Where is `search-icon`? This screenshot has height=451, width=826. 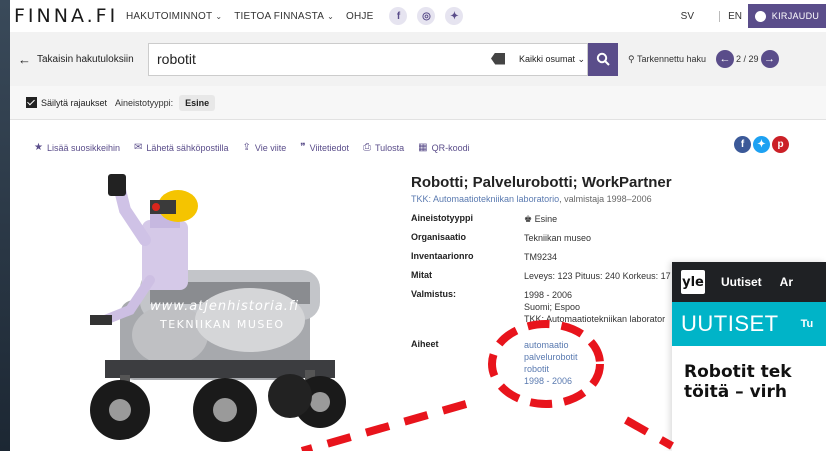 search-icon is located at coordinates (603, 59).